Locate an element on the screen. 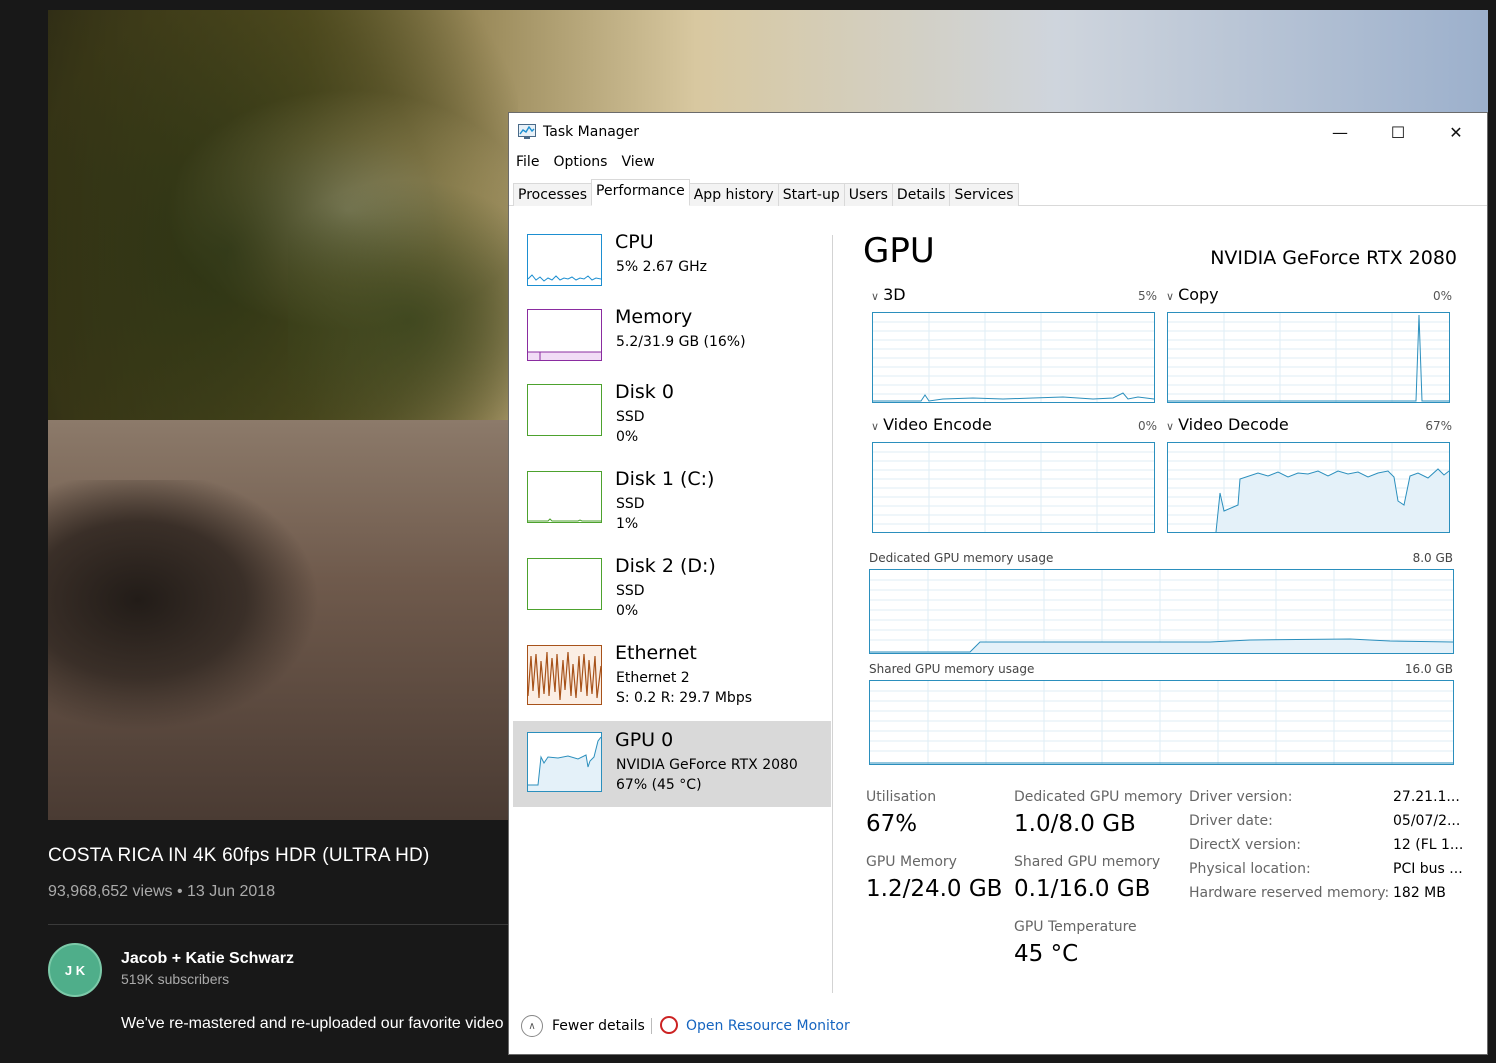 This screenshot has height=1063, width=1496. graph-3d is located at coordinates (1013, 357).